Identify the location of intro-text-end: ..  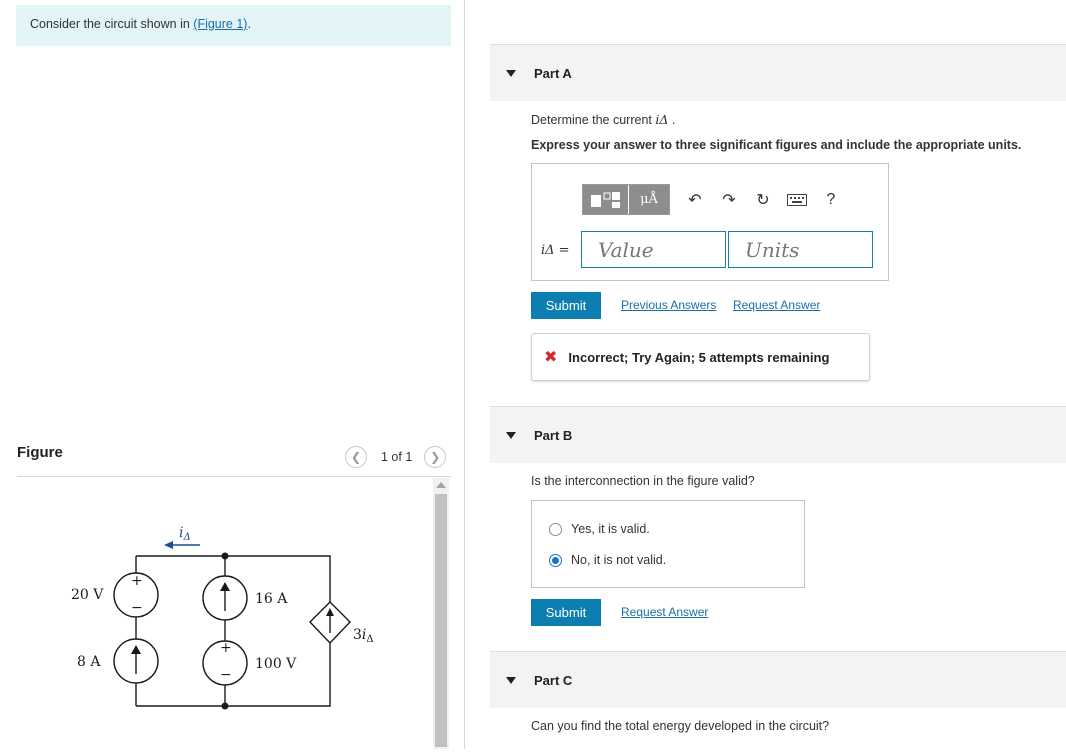
(249, 24).